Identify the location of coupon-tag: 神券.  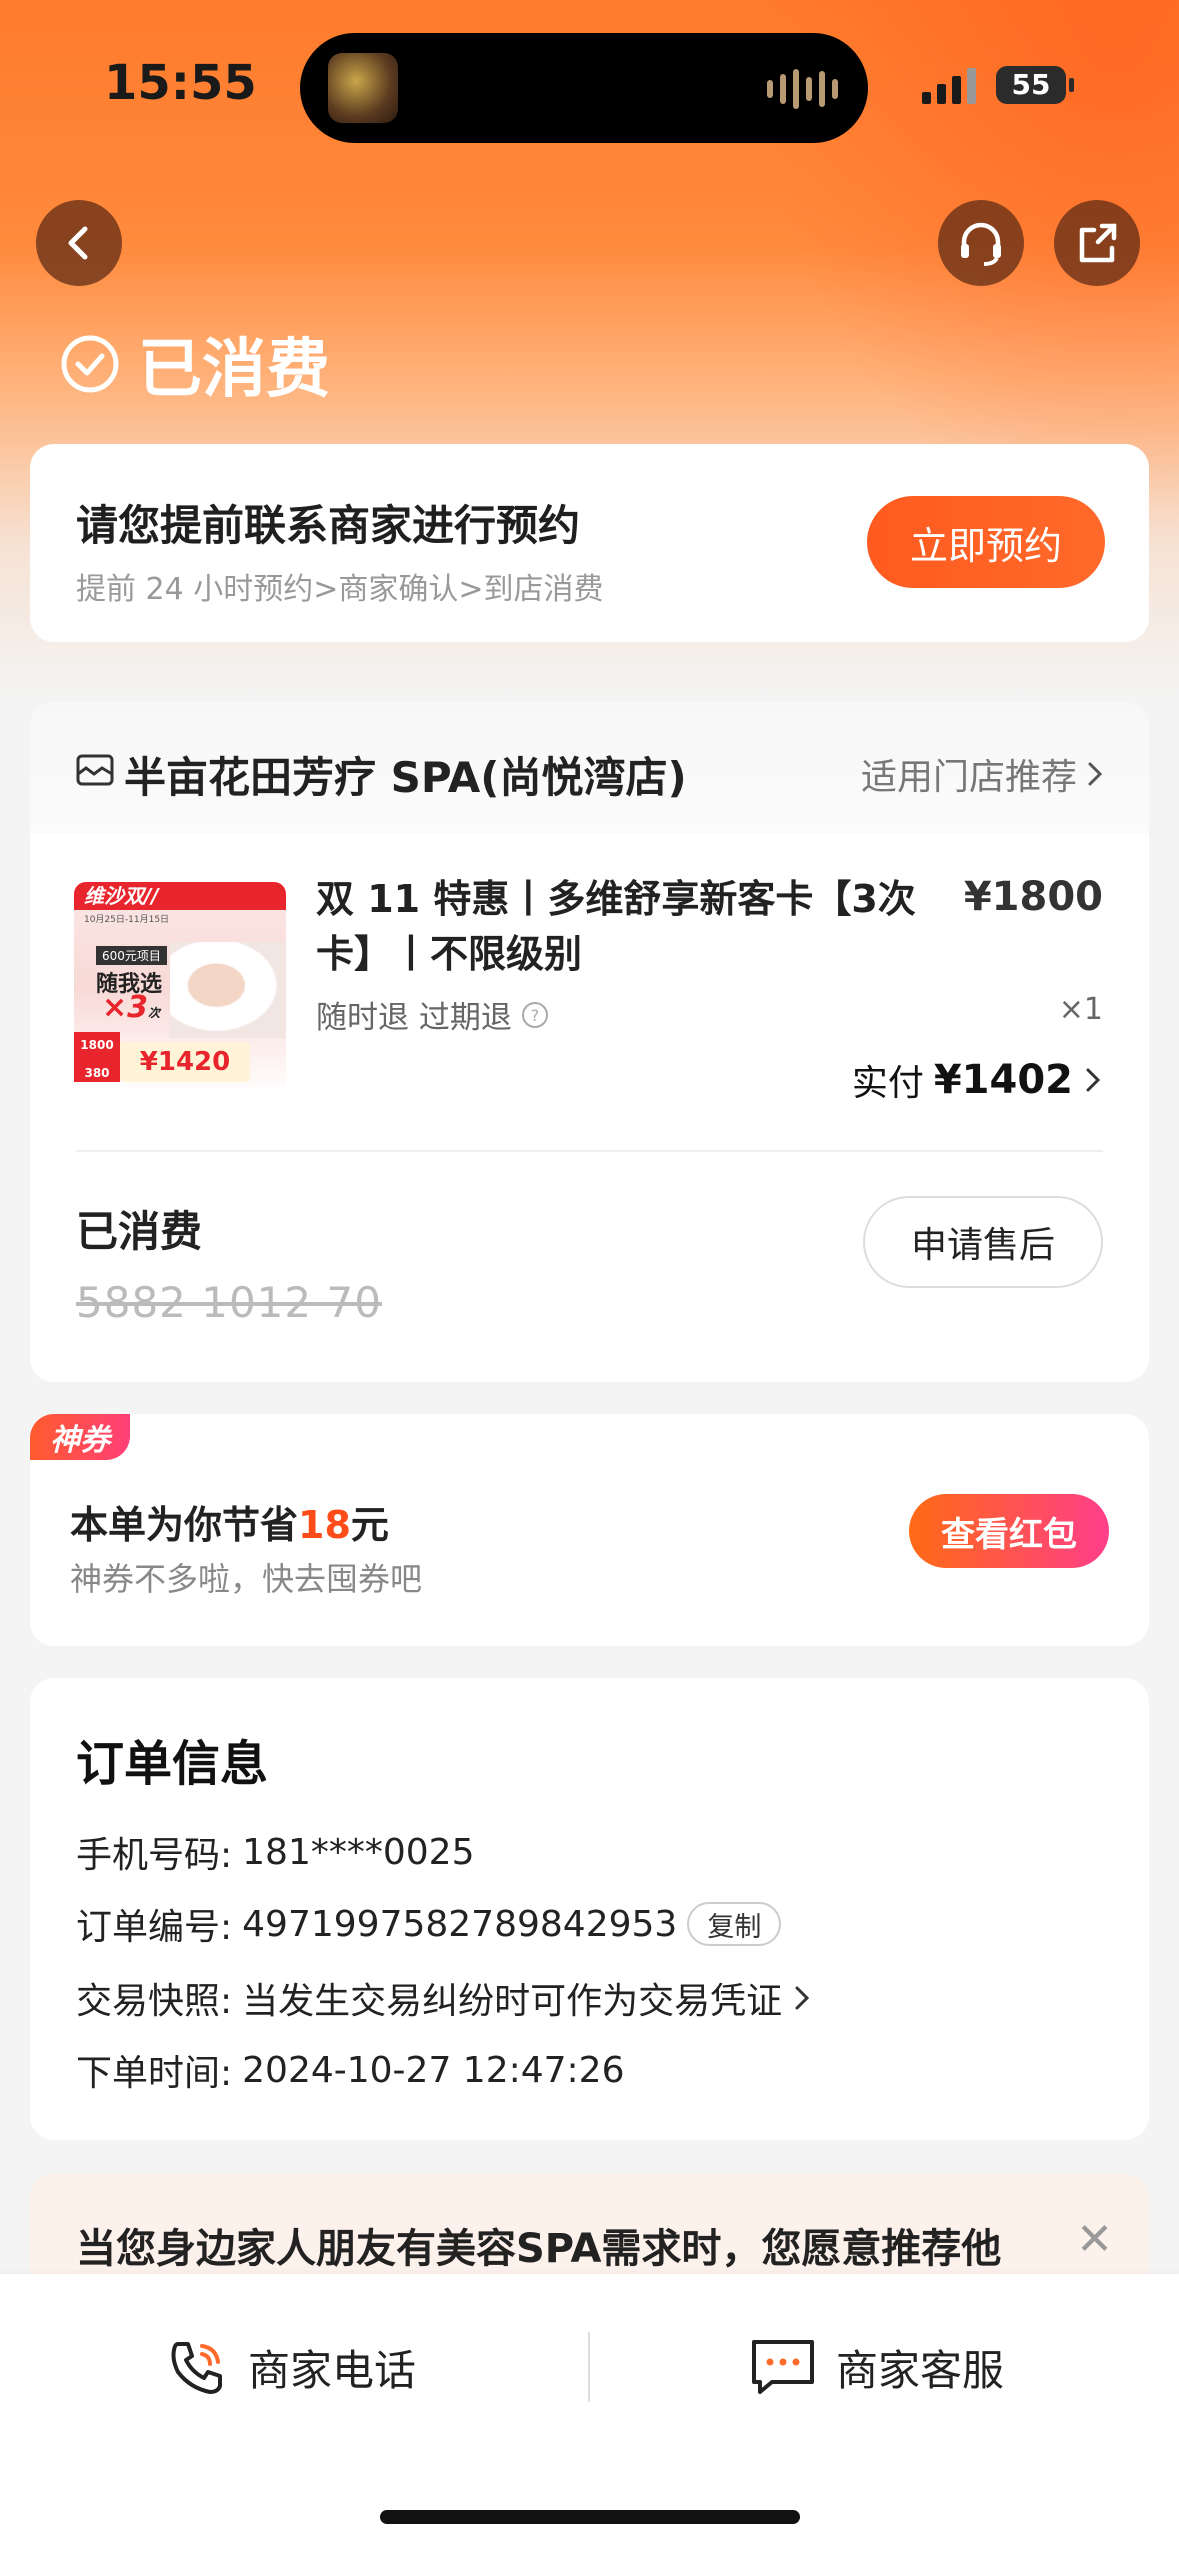
(80, 1437).